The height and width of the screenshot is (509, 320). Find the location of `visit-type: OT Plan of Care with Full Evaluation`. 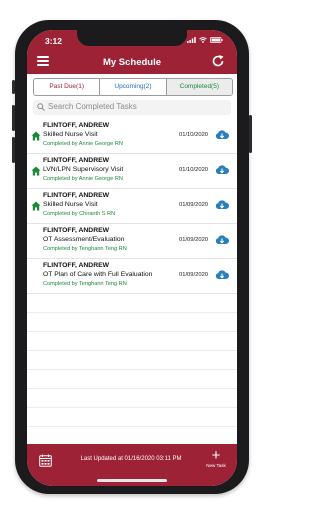

visit-type: OT Plan of Care with Full Evaluation is located at coordinates (98, 274).